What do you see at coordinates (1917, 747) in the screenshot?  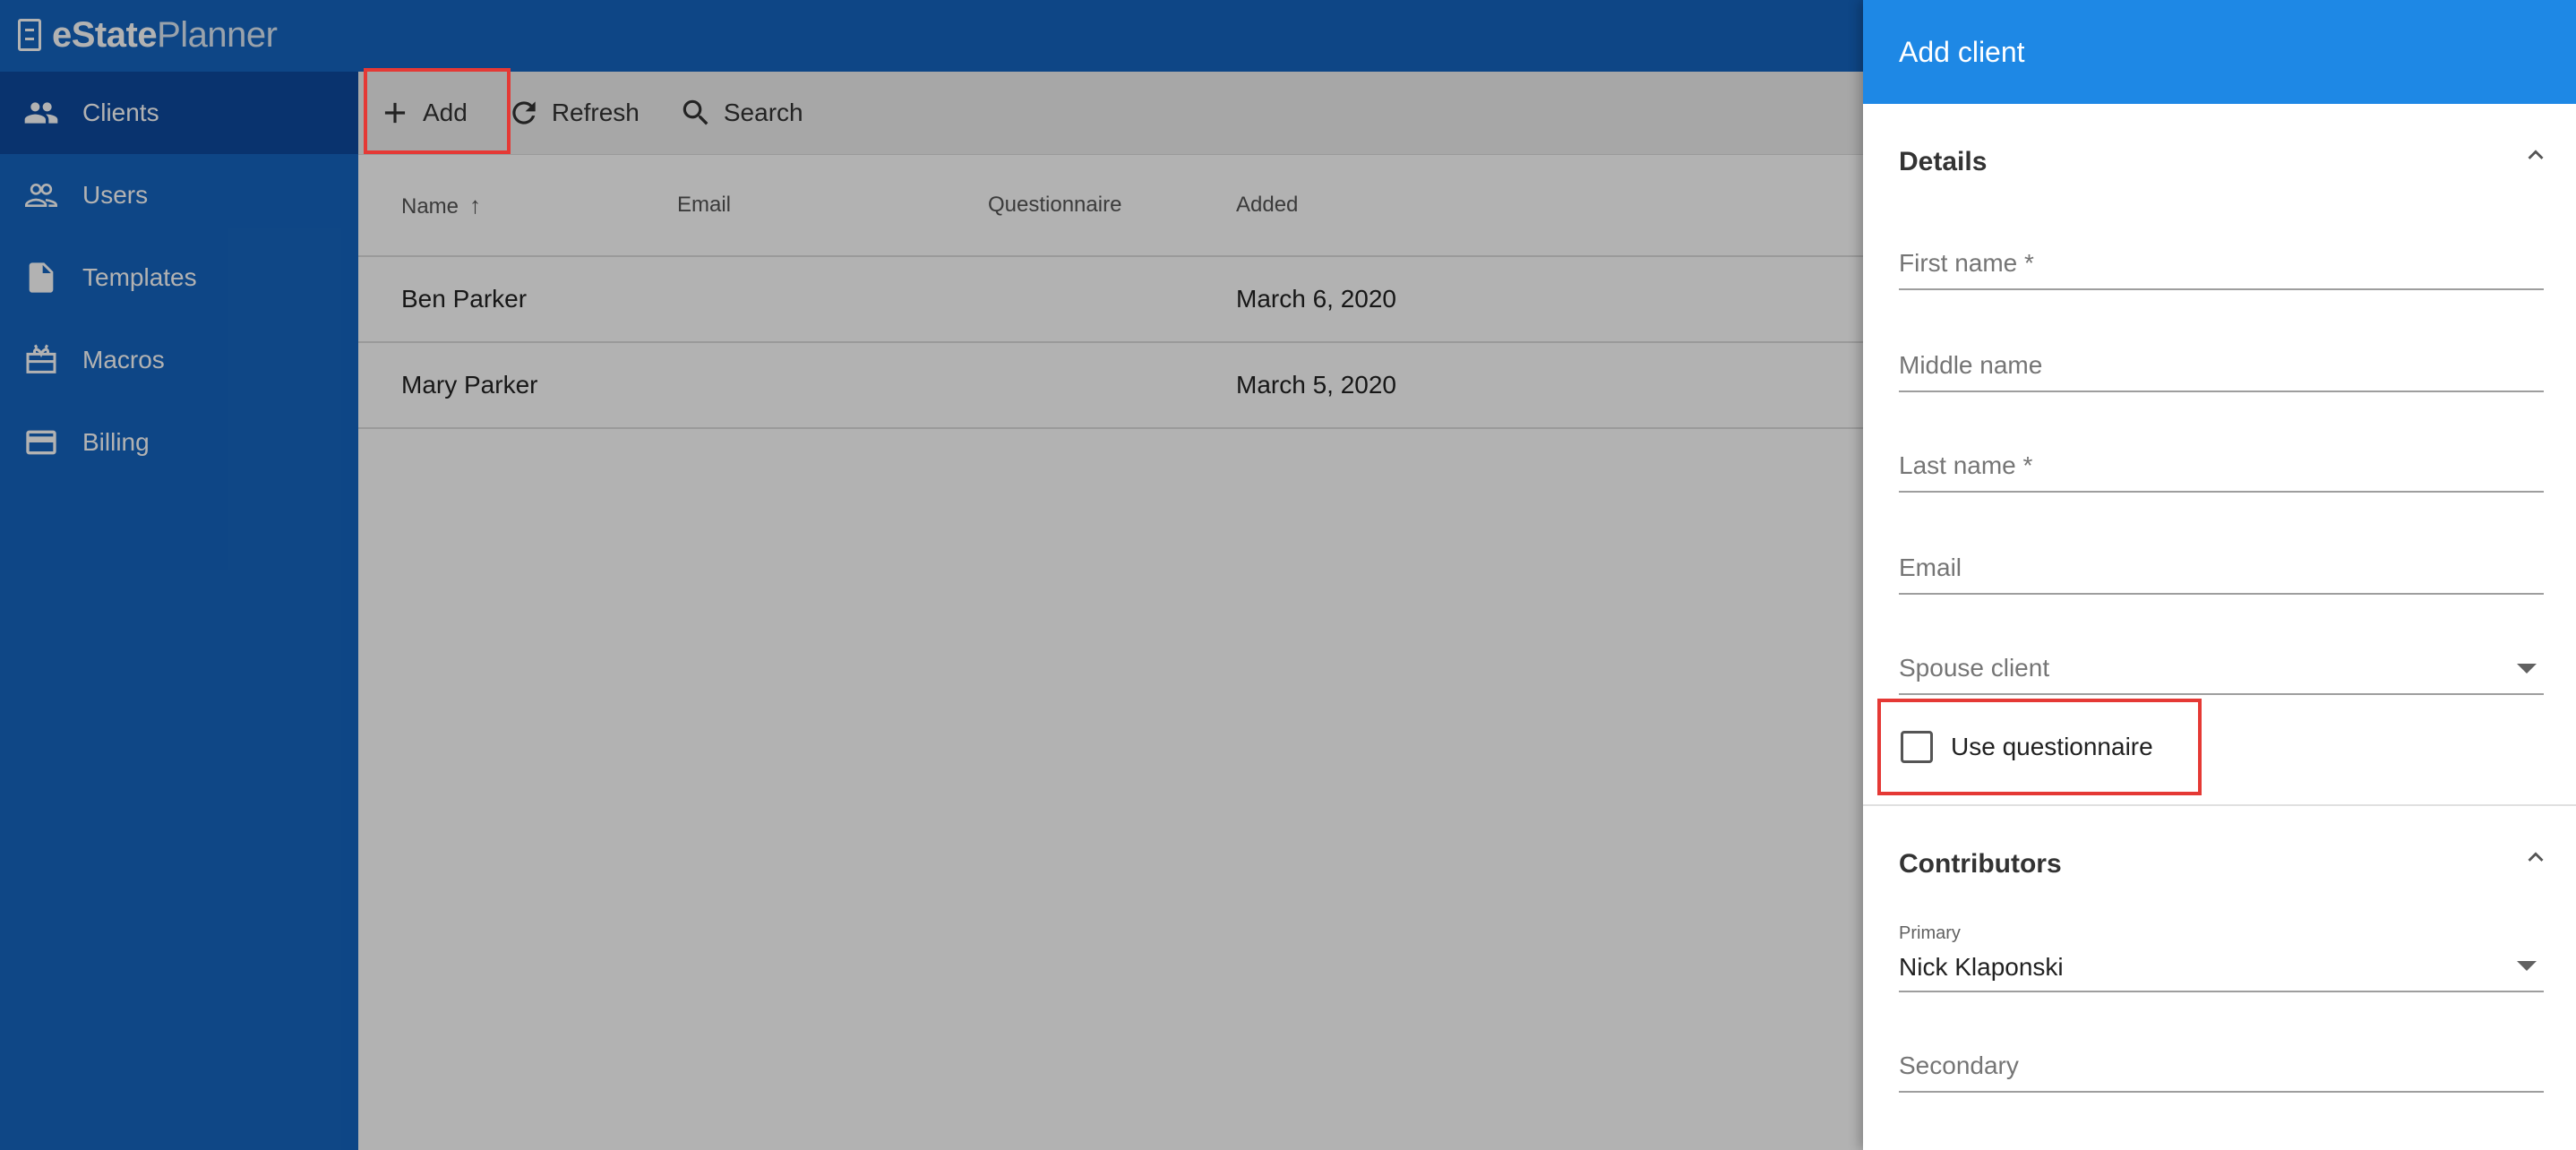 I see `use-questionnaire-checkbox` at bounding box center [1917, 747].